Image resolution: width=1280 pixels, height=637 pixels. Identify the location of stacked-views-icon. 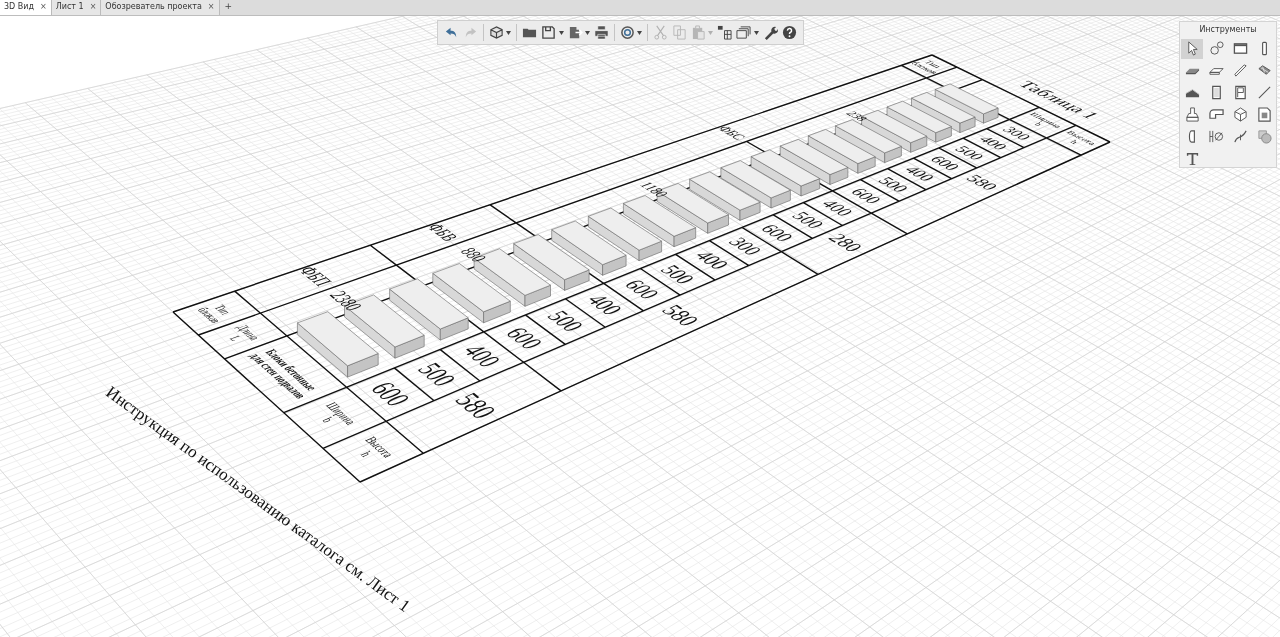
(744, 32).